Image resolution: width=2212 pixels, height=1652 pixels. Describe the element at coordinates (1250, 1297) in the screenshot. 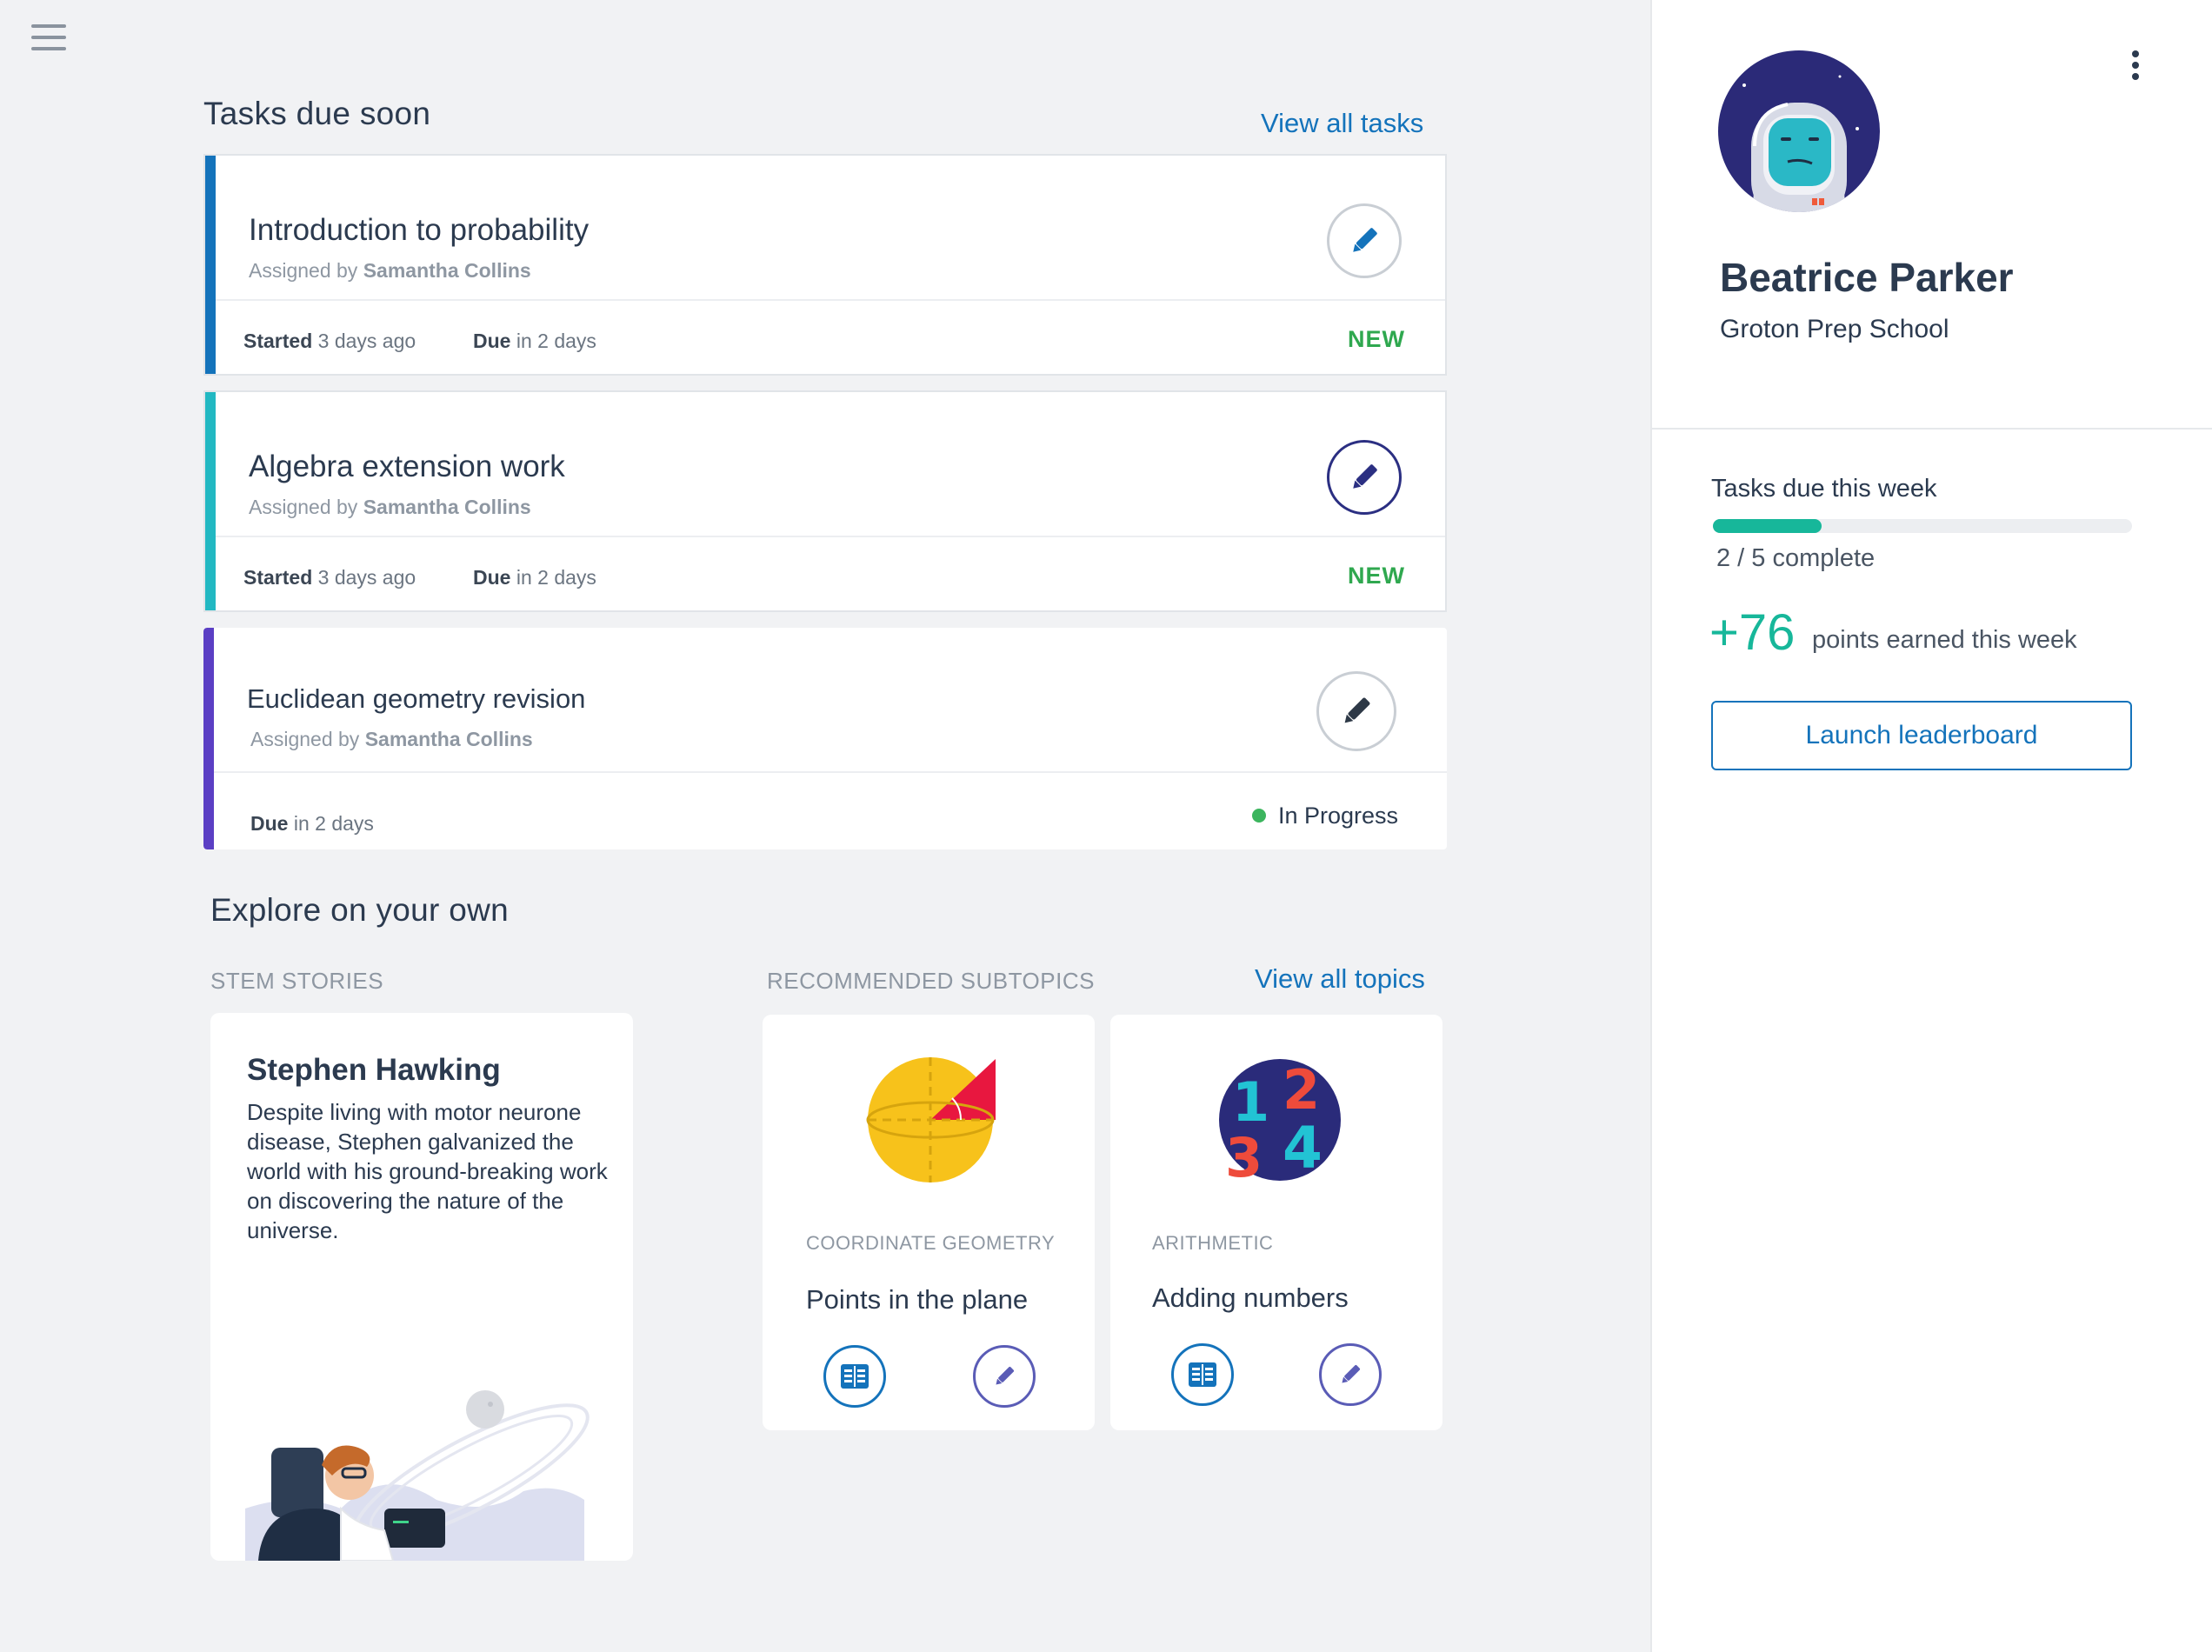

I see `subtopic-title: Adding numbers` at that location.